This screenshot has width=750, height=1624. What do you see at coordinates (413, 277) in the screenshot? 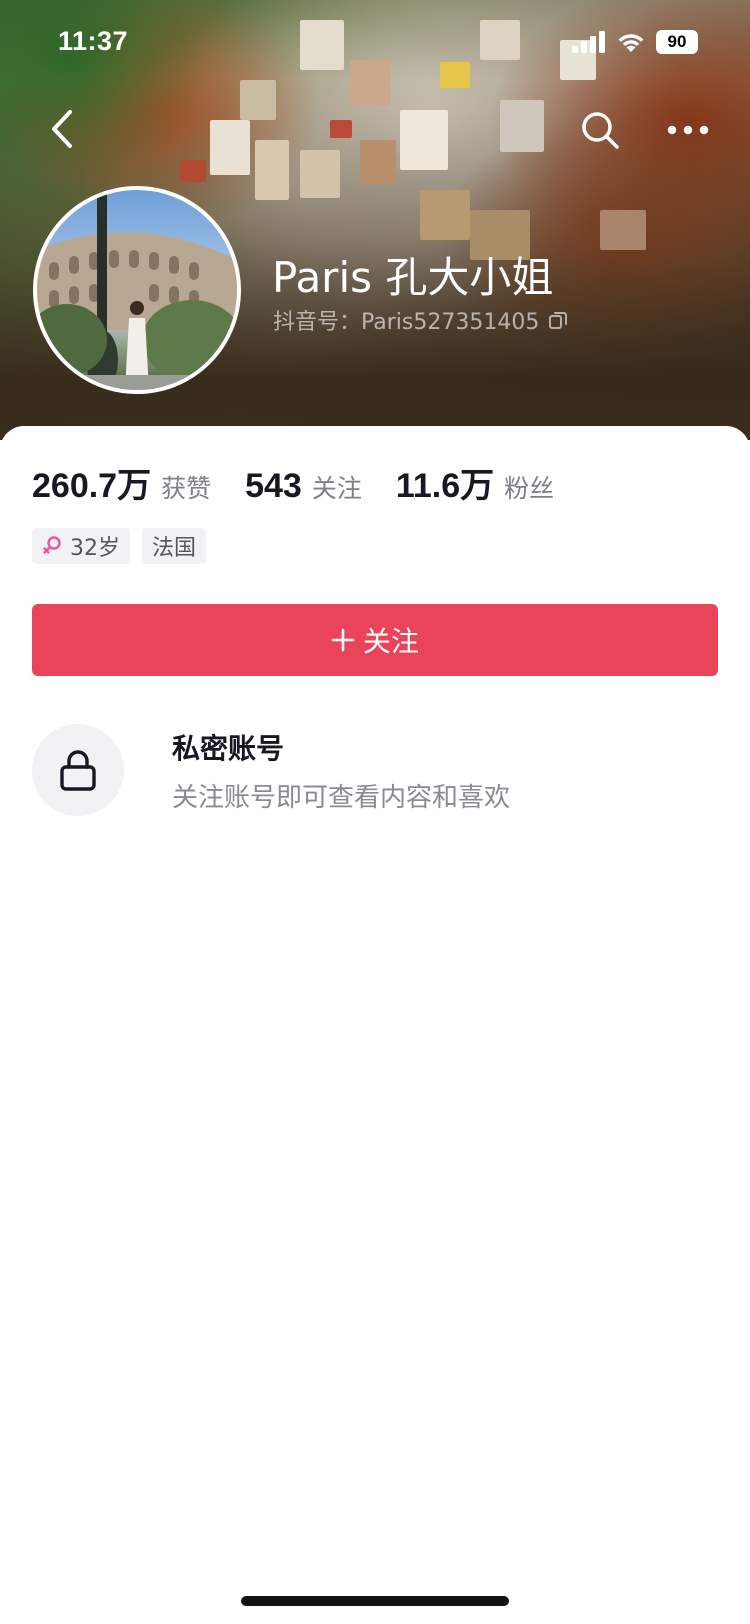
I see `profile-name: Paris 孔大小姐` at bounding box center [413, 277].